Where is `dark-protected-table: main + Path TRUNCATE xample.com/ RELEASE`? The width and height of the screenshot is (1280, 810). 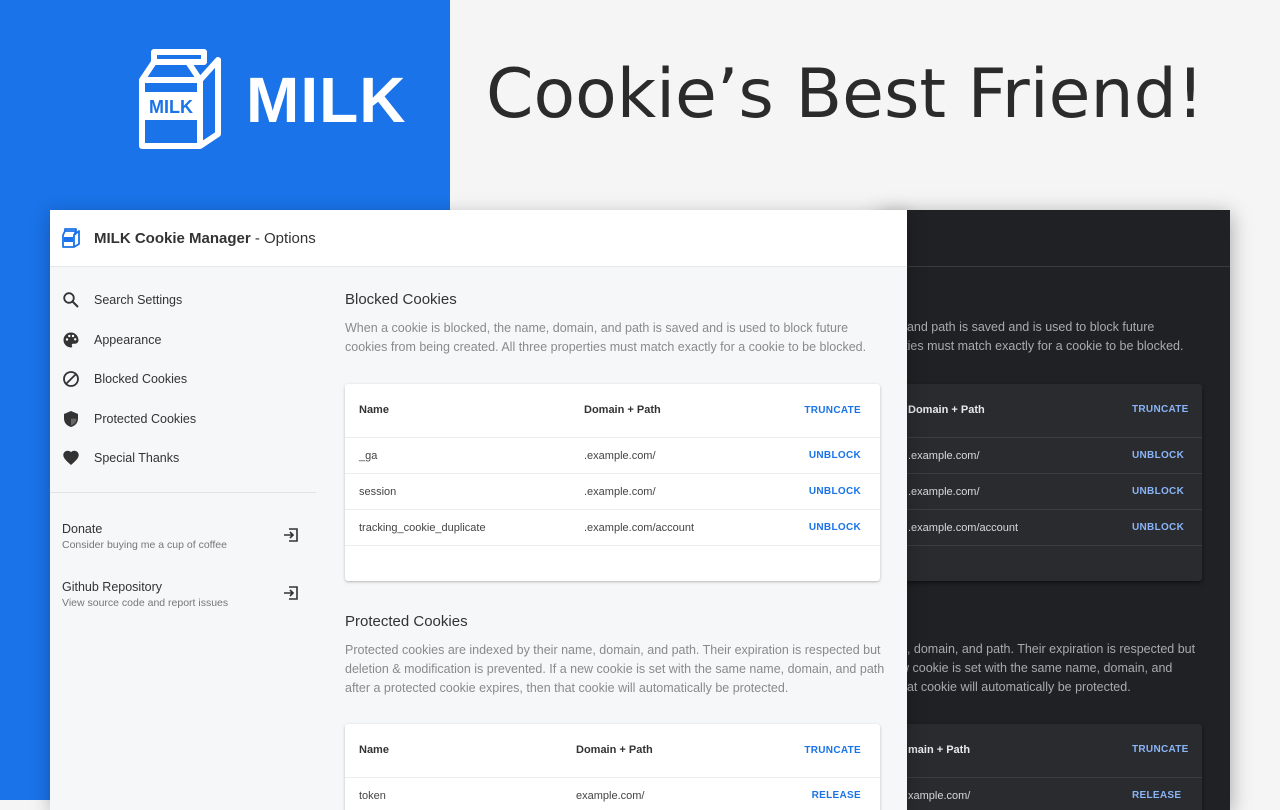 dark-protected-table: main + Path TRUNCATE xample.com/ RELEASE is located at coordinates (1041, 767).